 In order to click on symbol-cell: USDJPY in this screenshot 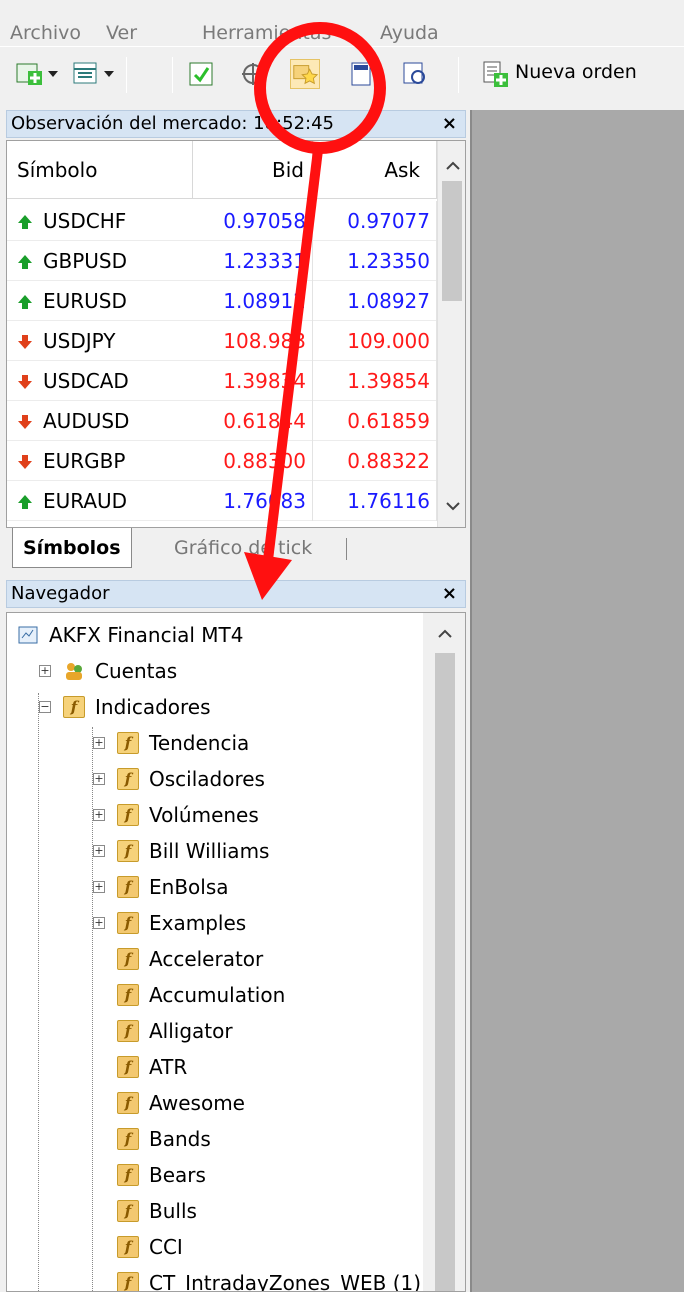, I will do `click(79, 341)`.